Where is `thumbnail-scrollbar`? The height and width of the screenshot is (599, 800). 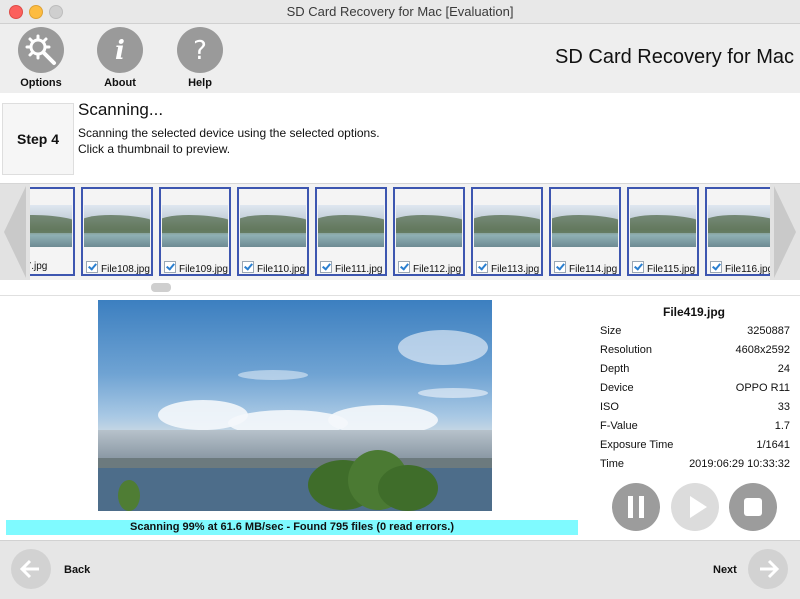
thumbnail-scrollbar is located at coordinates (400, 288).